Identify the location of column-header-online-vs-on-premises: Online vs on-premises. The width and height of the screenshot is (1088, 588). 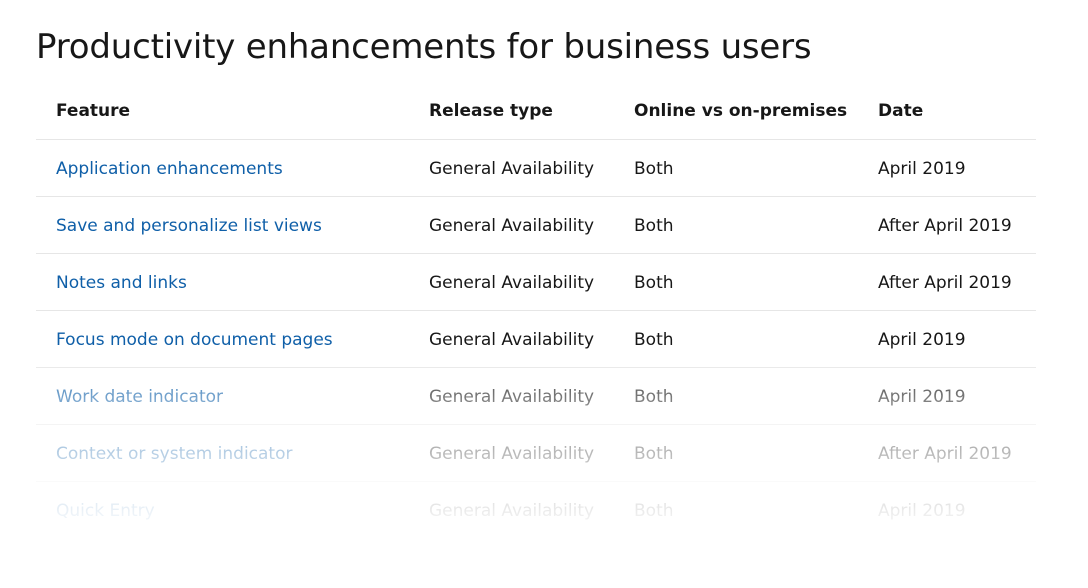
(741, 111).